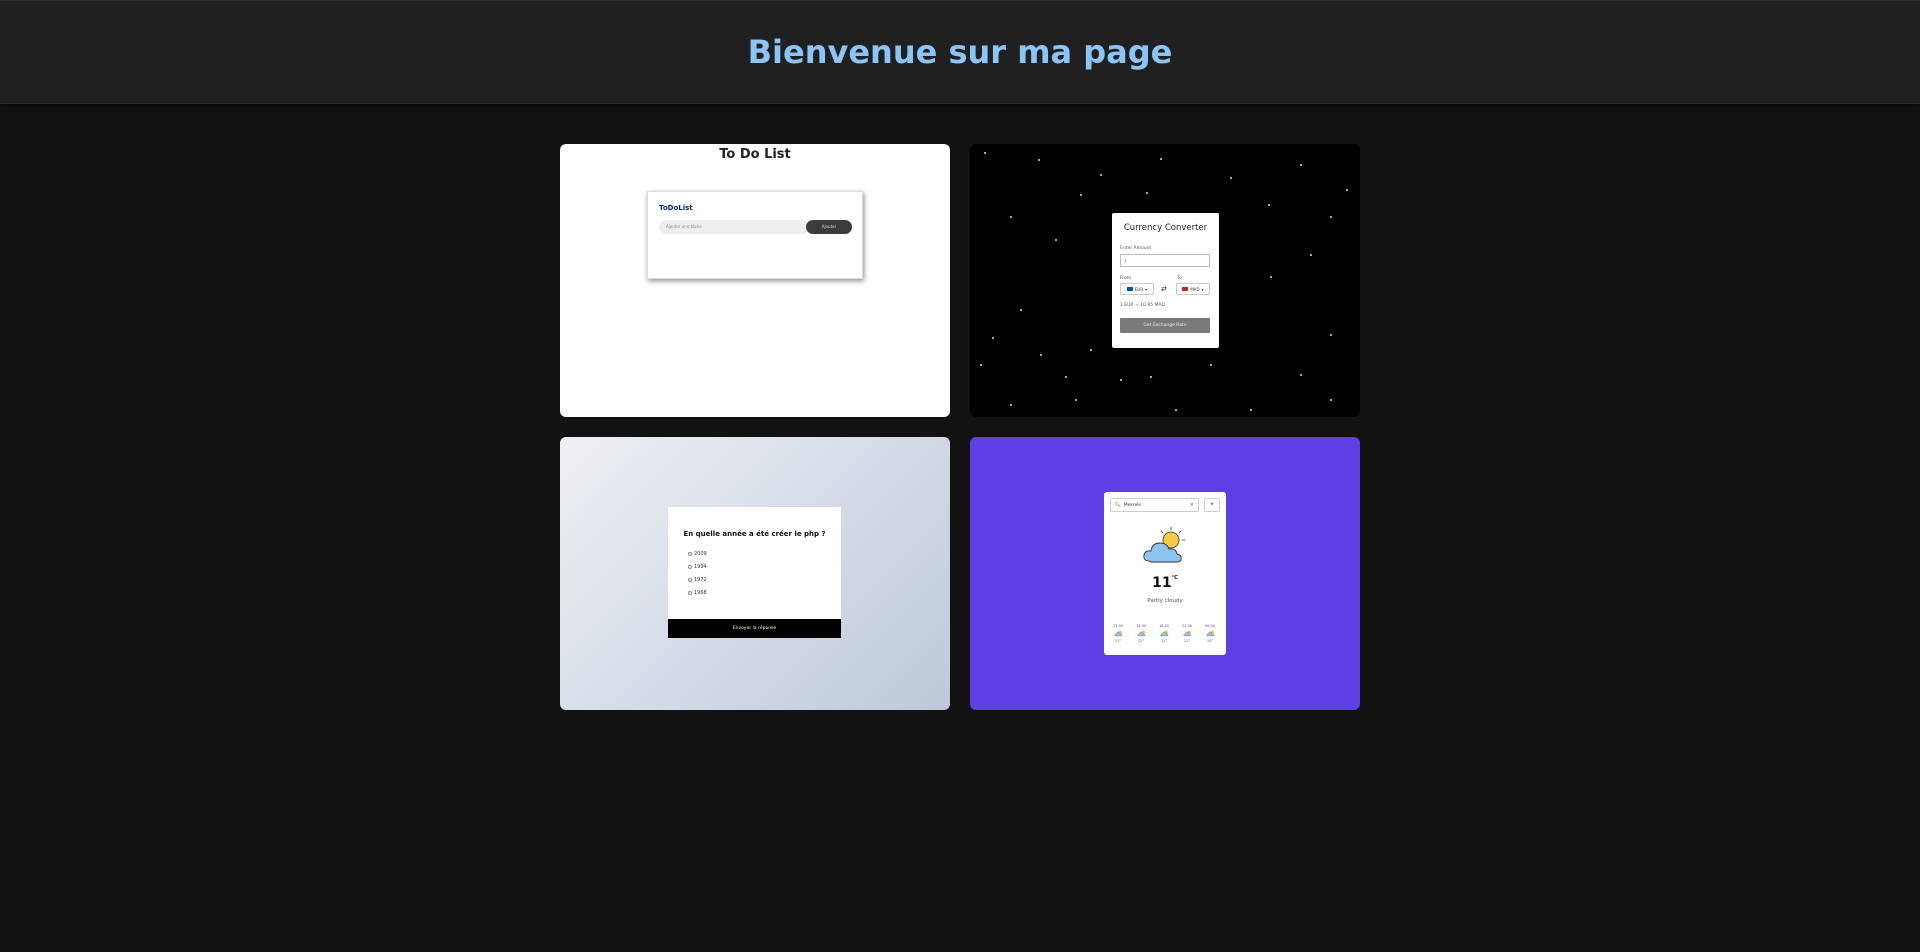 This screenshot has height=952, width=1920. I want to click on forecast-temp: 10°, so click(1210, 641).